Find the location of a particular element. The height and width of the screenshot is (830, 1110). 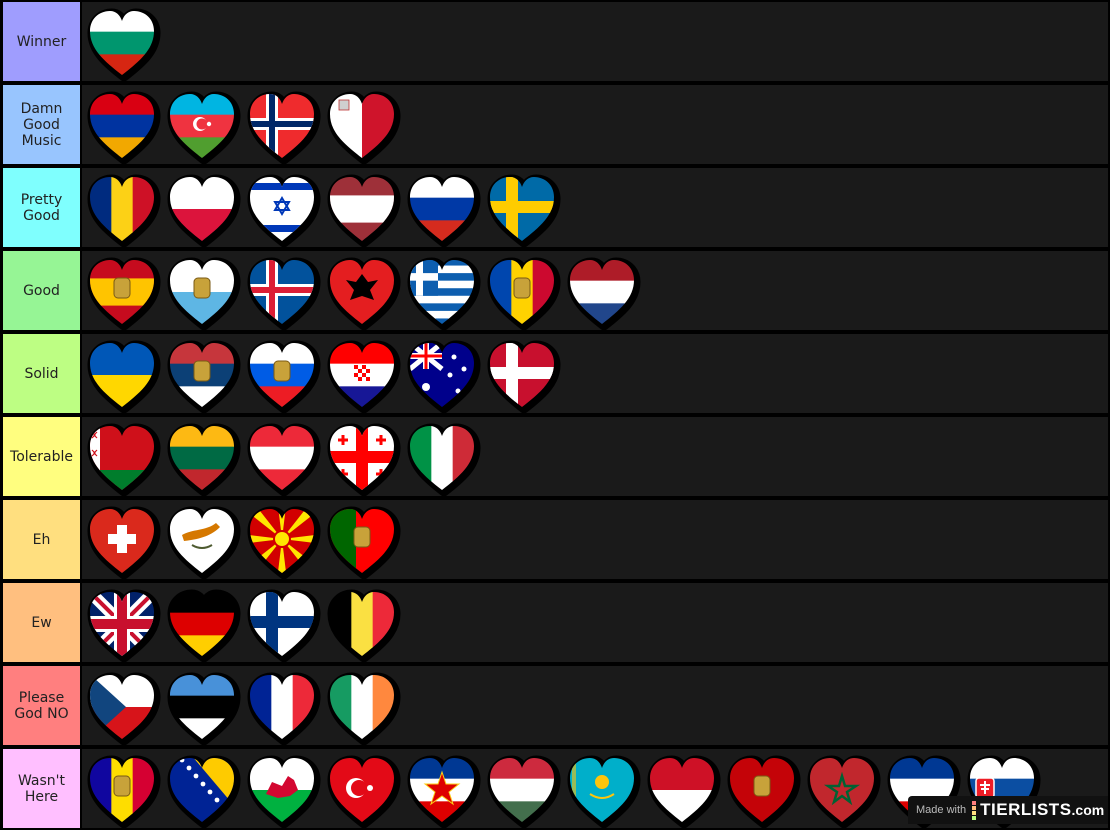

flag-heart-finland is located at coordinates (282, 624).